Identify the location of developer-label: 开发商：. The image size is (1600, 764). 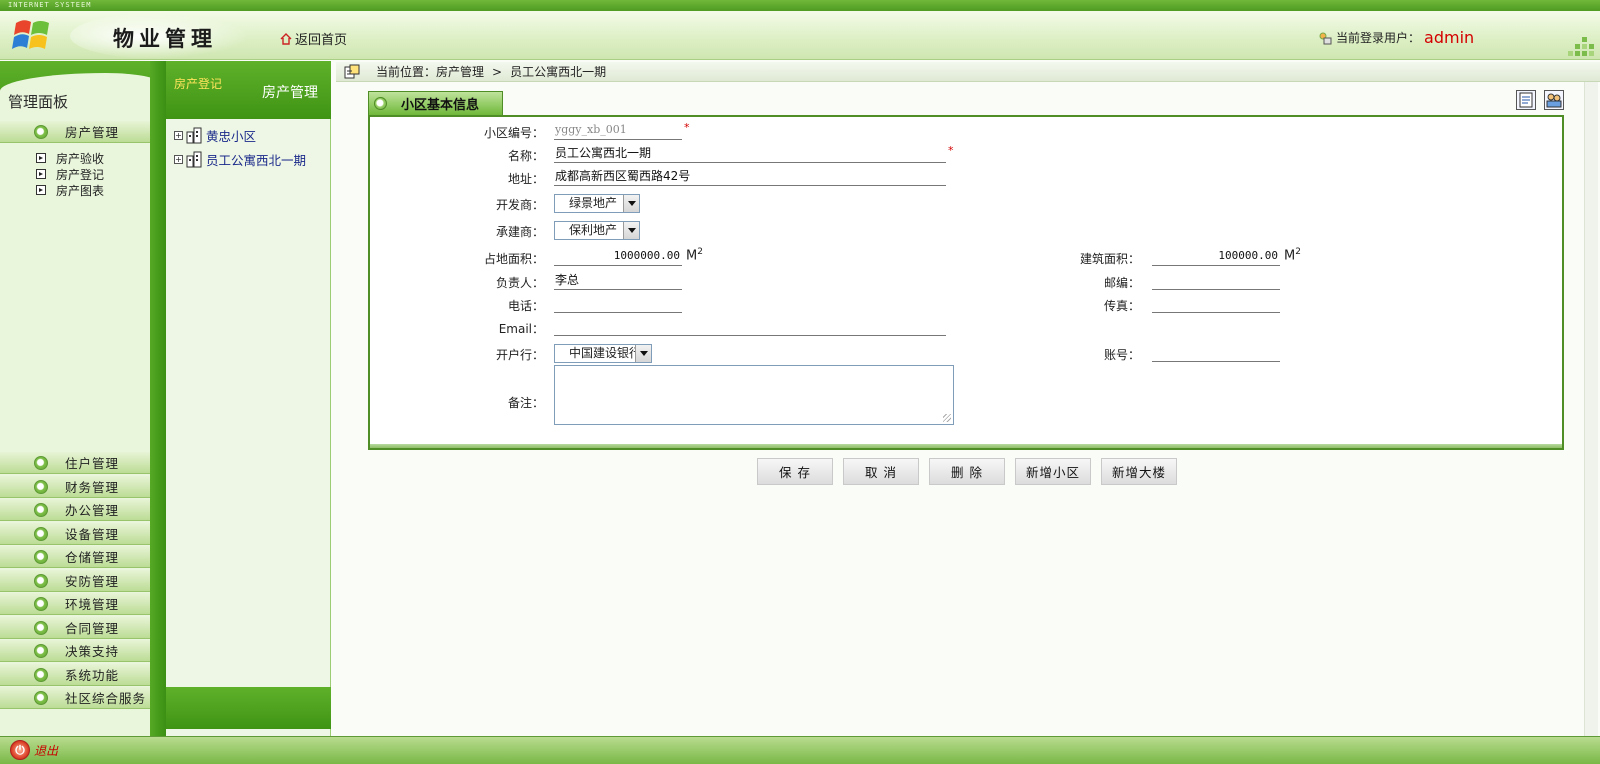
(519, 205).